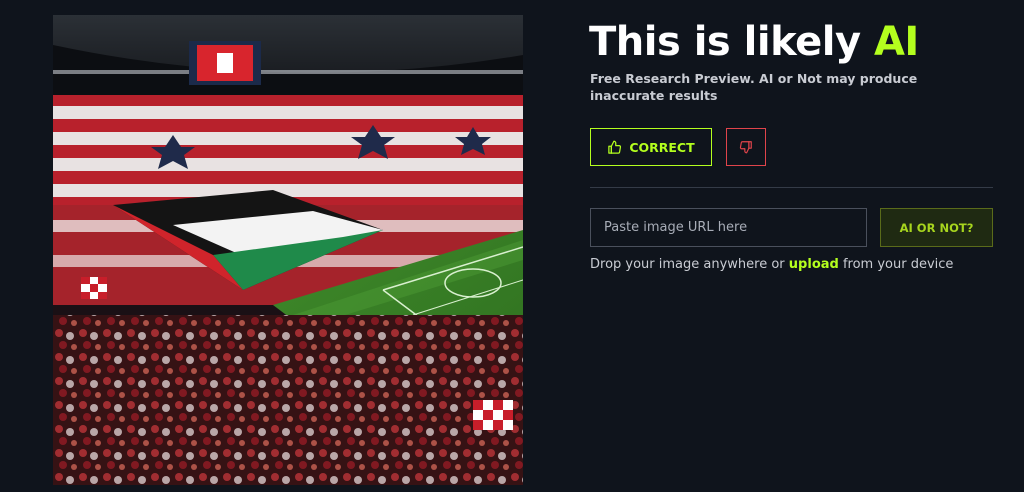 The height and width of the screenshot is (492, 1024). What do you see at coordinates (896, 42) in the screenshot?
I see `headline-verdict: AI` at bounding box center [896, 42].